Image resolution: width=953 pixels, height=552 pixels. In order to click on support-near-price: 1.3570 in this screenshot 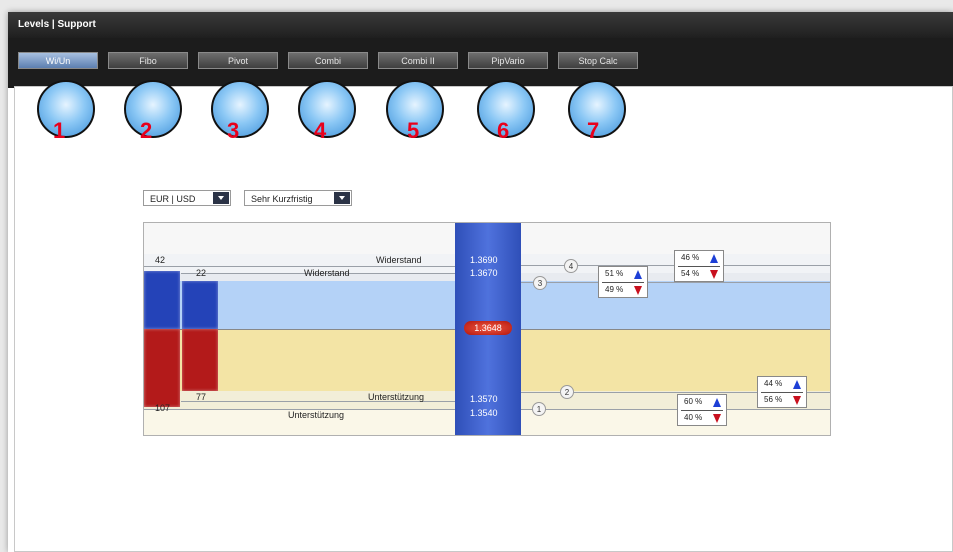, I will do `click(484, 399)`.